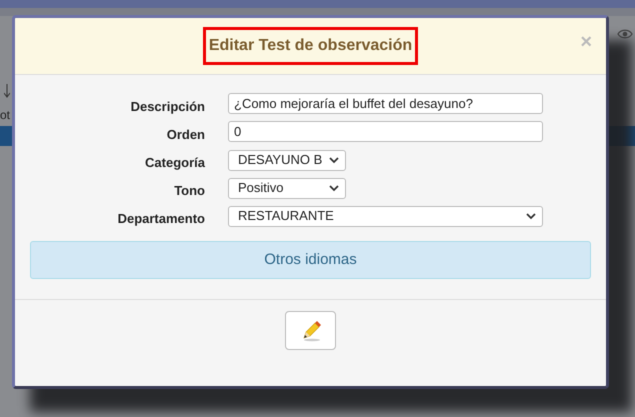  What do you see at coordinates (261, 188) in the screenshot?
I see `select-value: Positivo` at bounding box center [261, 188].